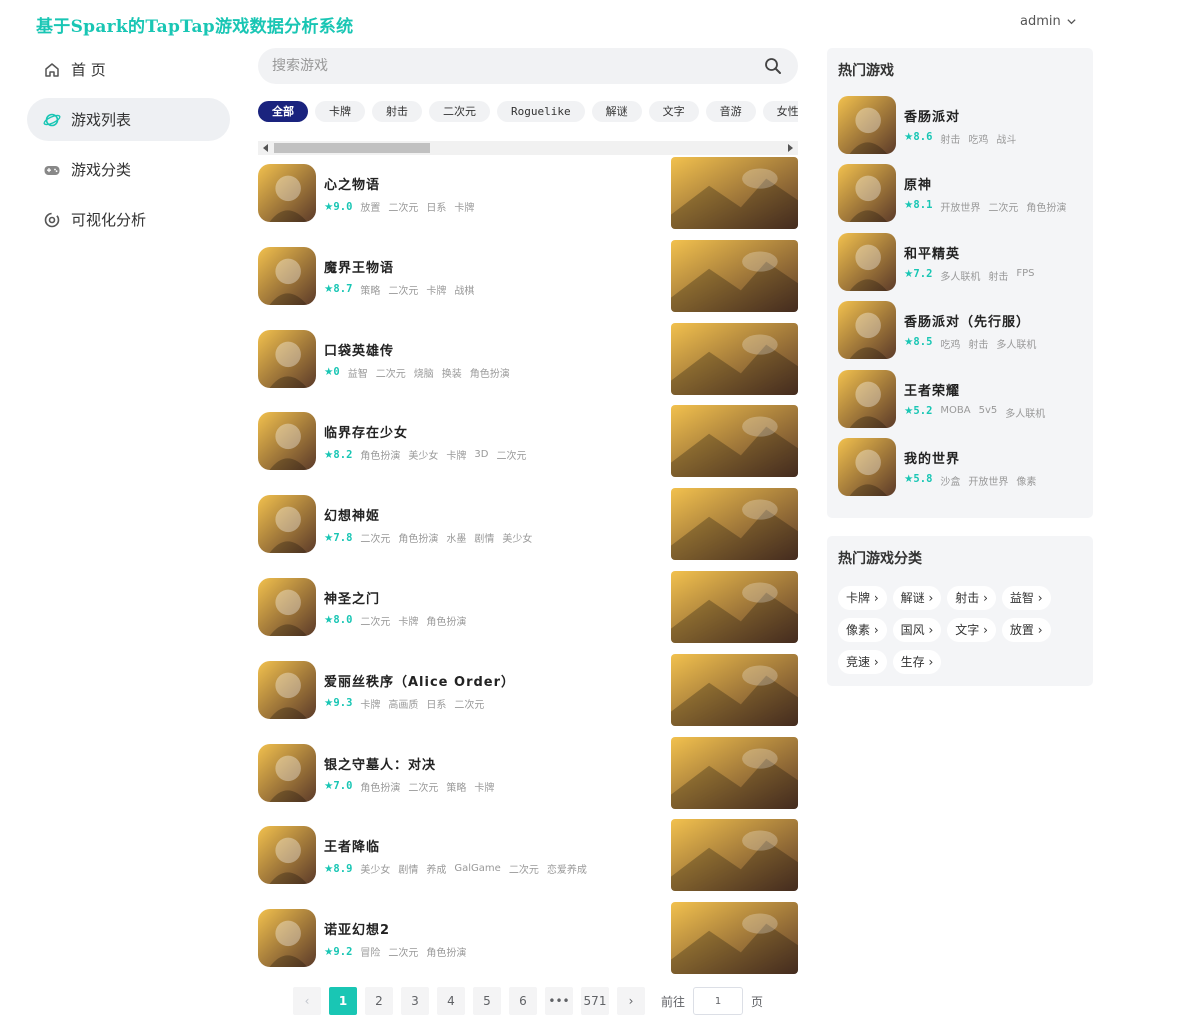 The height and width of the screenshot is (1021, 1202). I want to click on tag-chip: 文字, so click(673, 111).